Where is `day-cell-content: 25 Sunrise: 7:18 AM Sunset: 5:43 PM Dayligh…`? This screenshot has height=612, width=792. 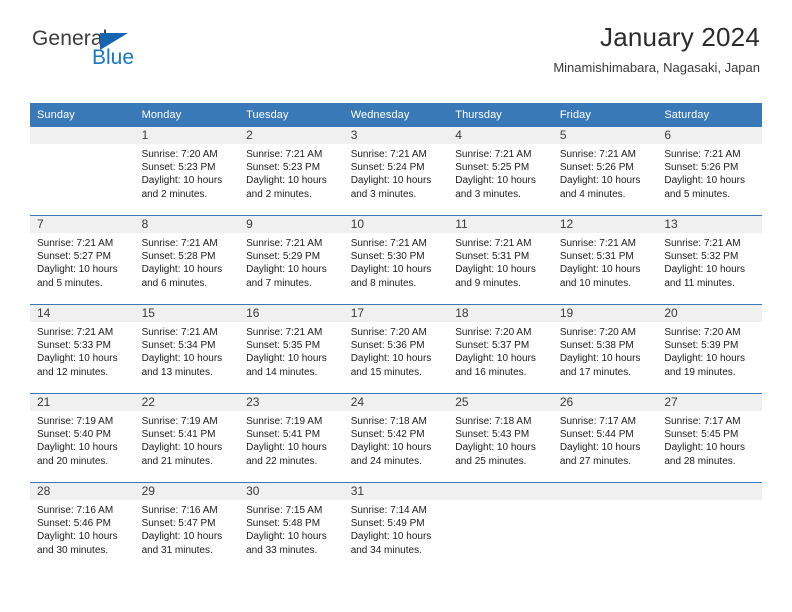
day-cell-content: 25 Sunrise: 7:18 AM Sunset: 5:43 PM Dayligh… is located at coordinates (500, 438).